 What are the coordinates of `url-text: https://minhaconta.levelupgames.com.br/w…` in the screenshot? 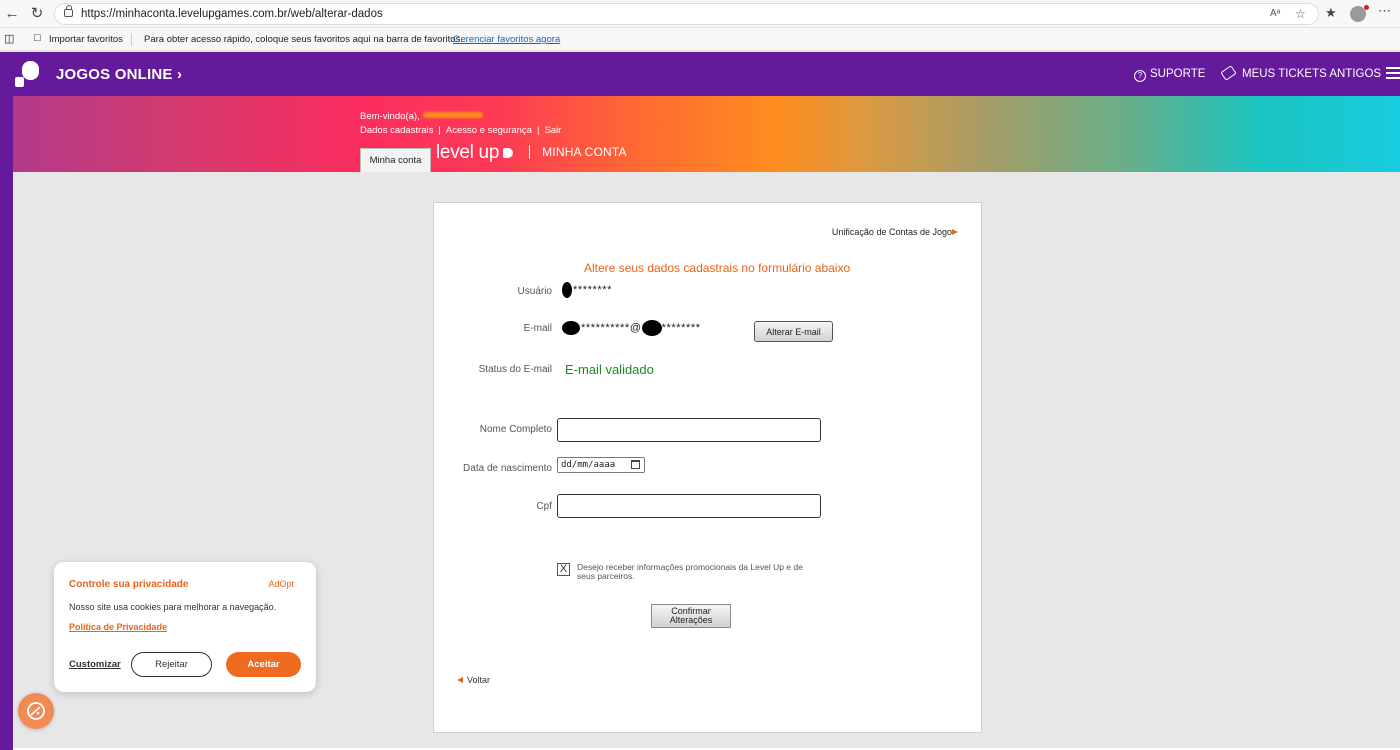 It's located at (232, 14).